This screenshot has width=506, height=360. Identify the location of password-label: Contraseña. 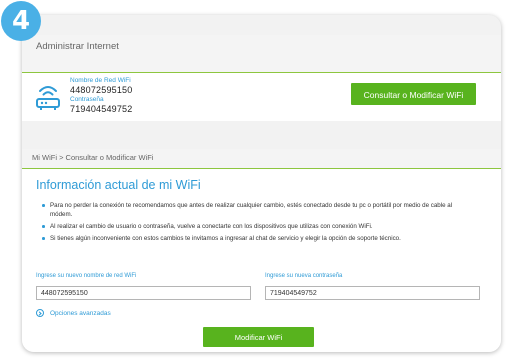
(87, 99).